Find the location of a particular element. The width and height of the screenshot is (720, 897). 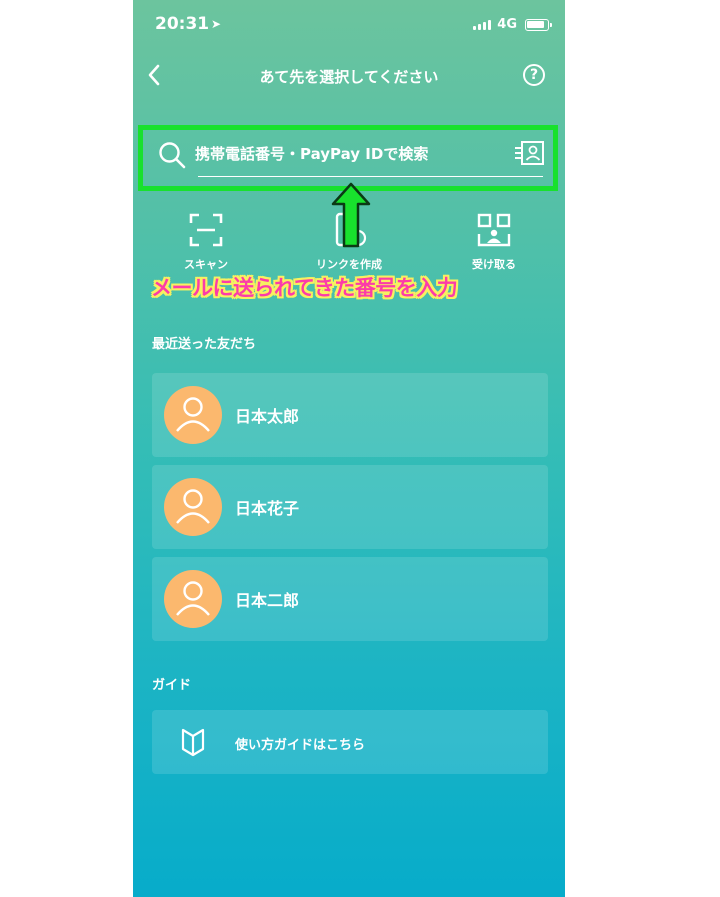

contact-book-icon is located at coordinates (529, 153).